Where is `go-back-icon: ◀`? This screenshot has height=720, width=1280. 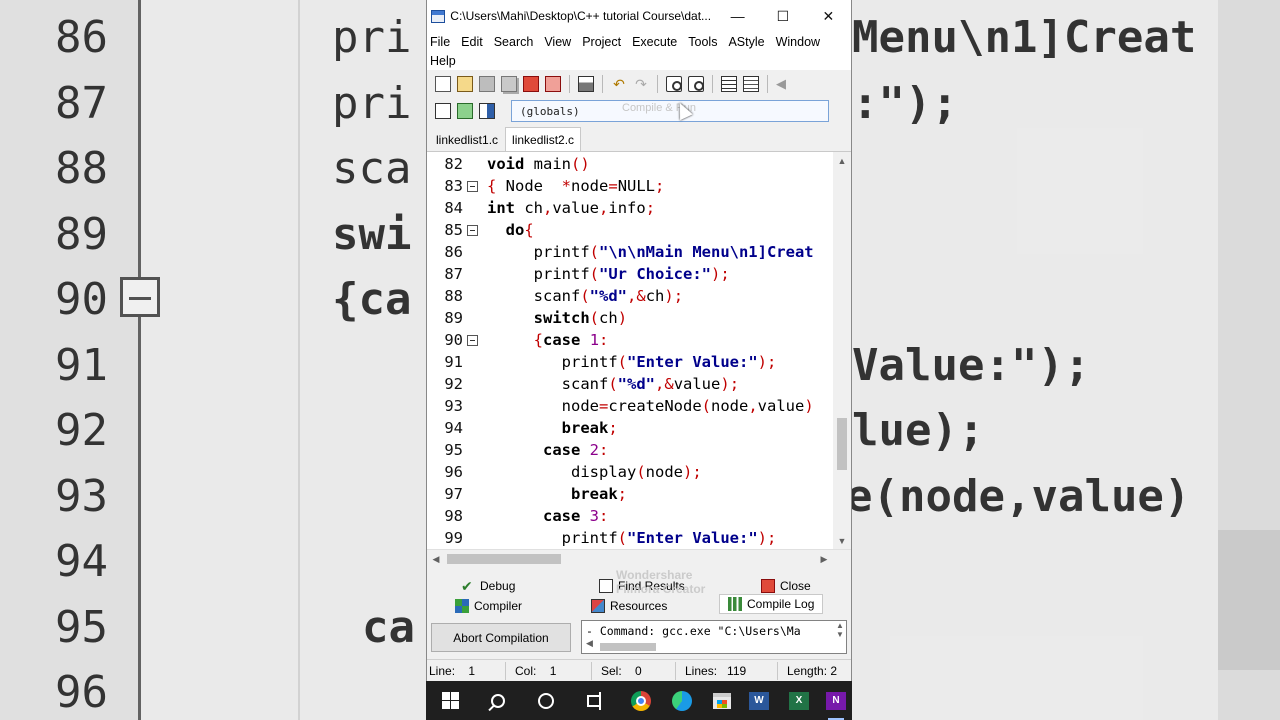
go-back-icon: ◀ is located at coordinates (784, 84).